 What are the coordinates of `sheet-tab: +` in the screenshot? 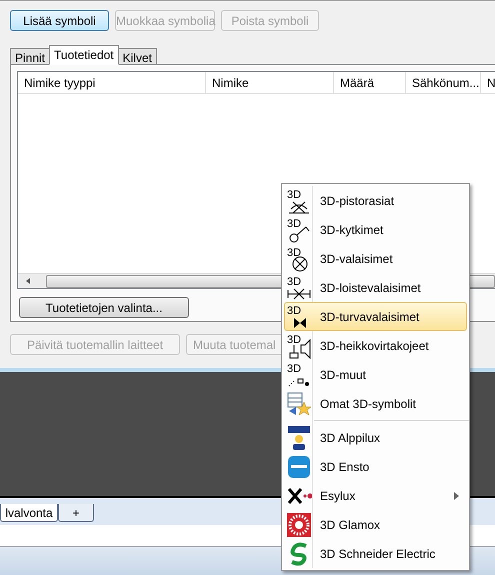 It's located at (76, 513).